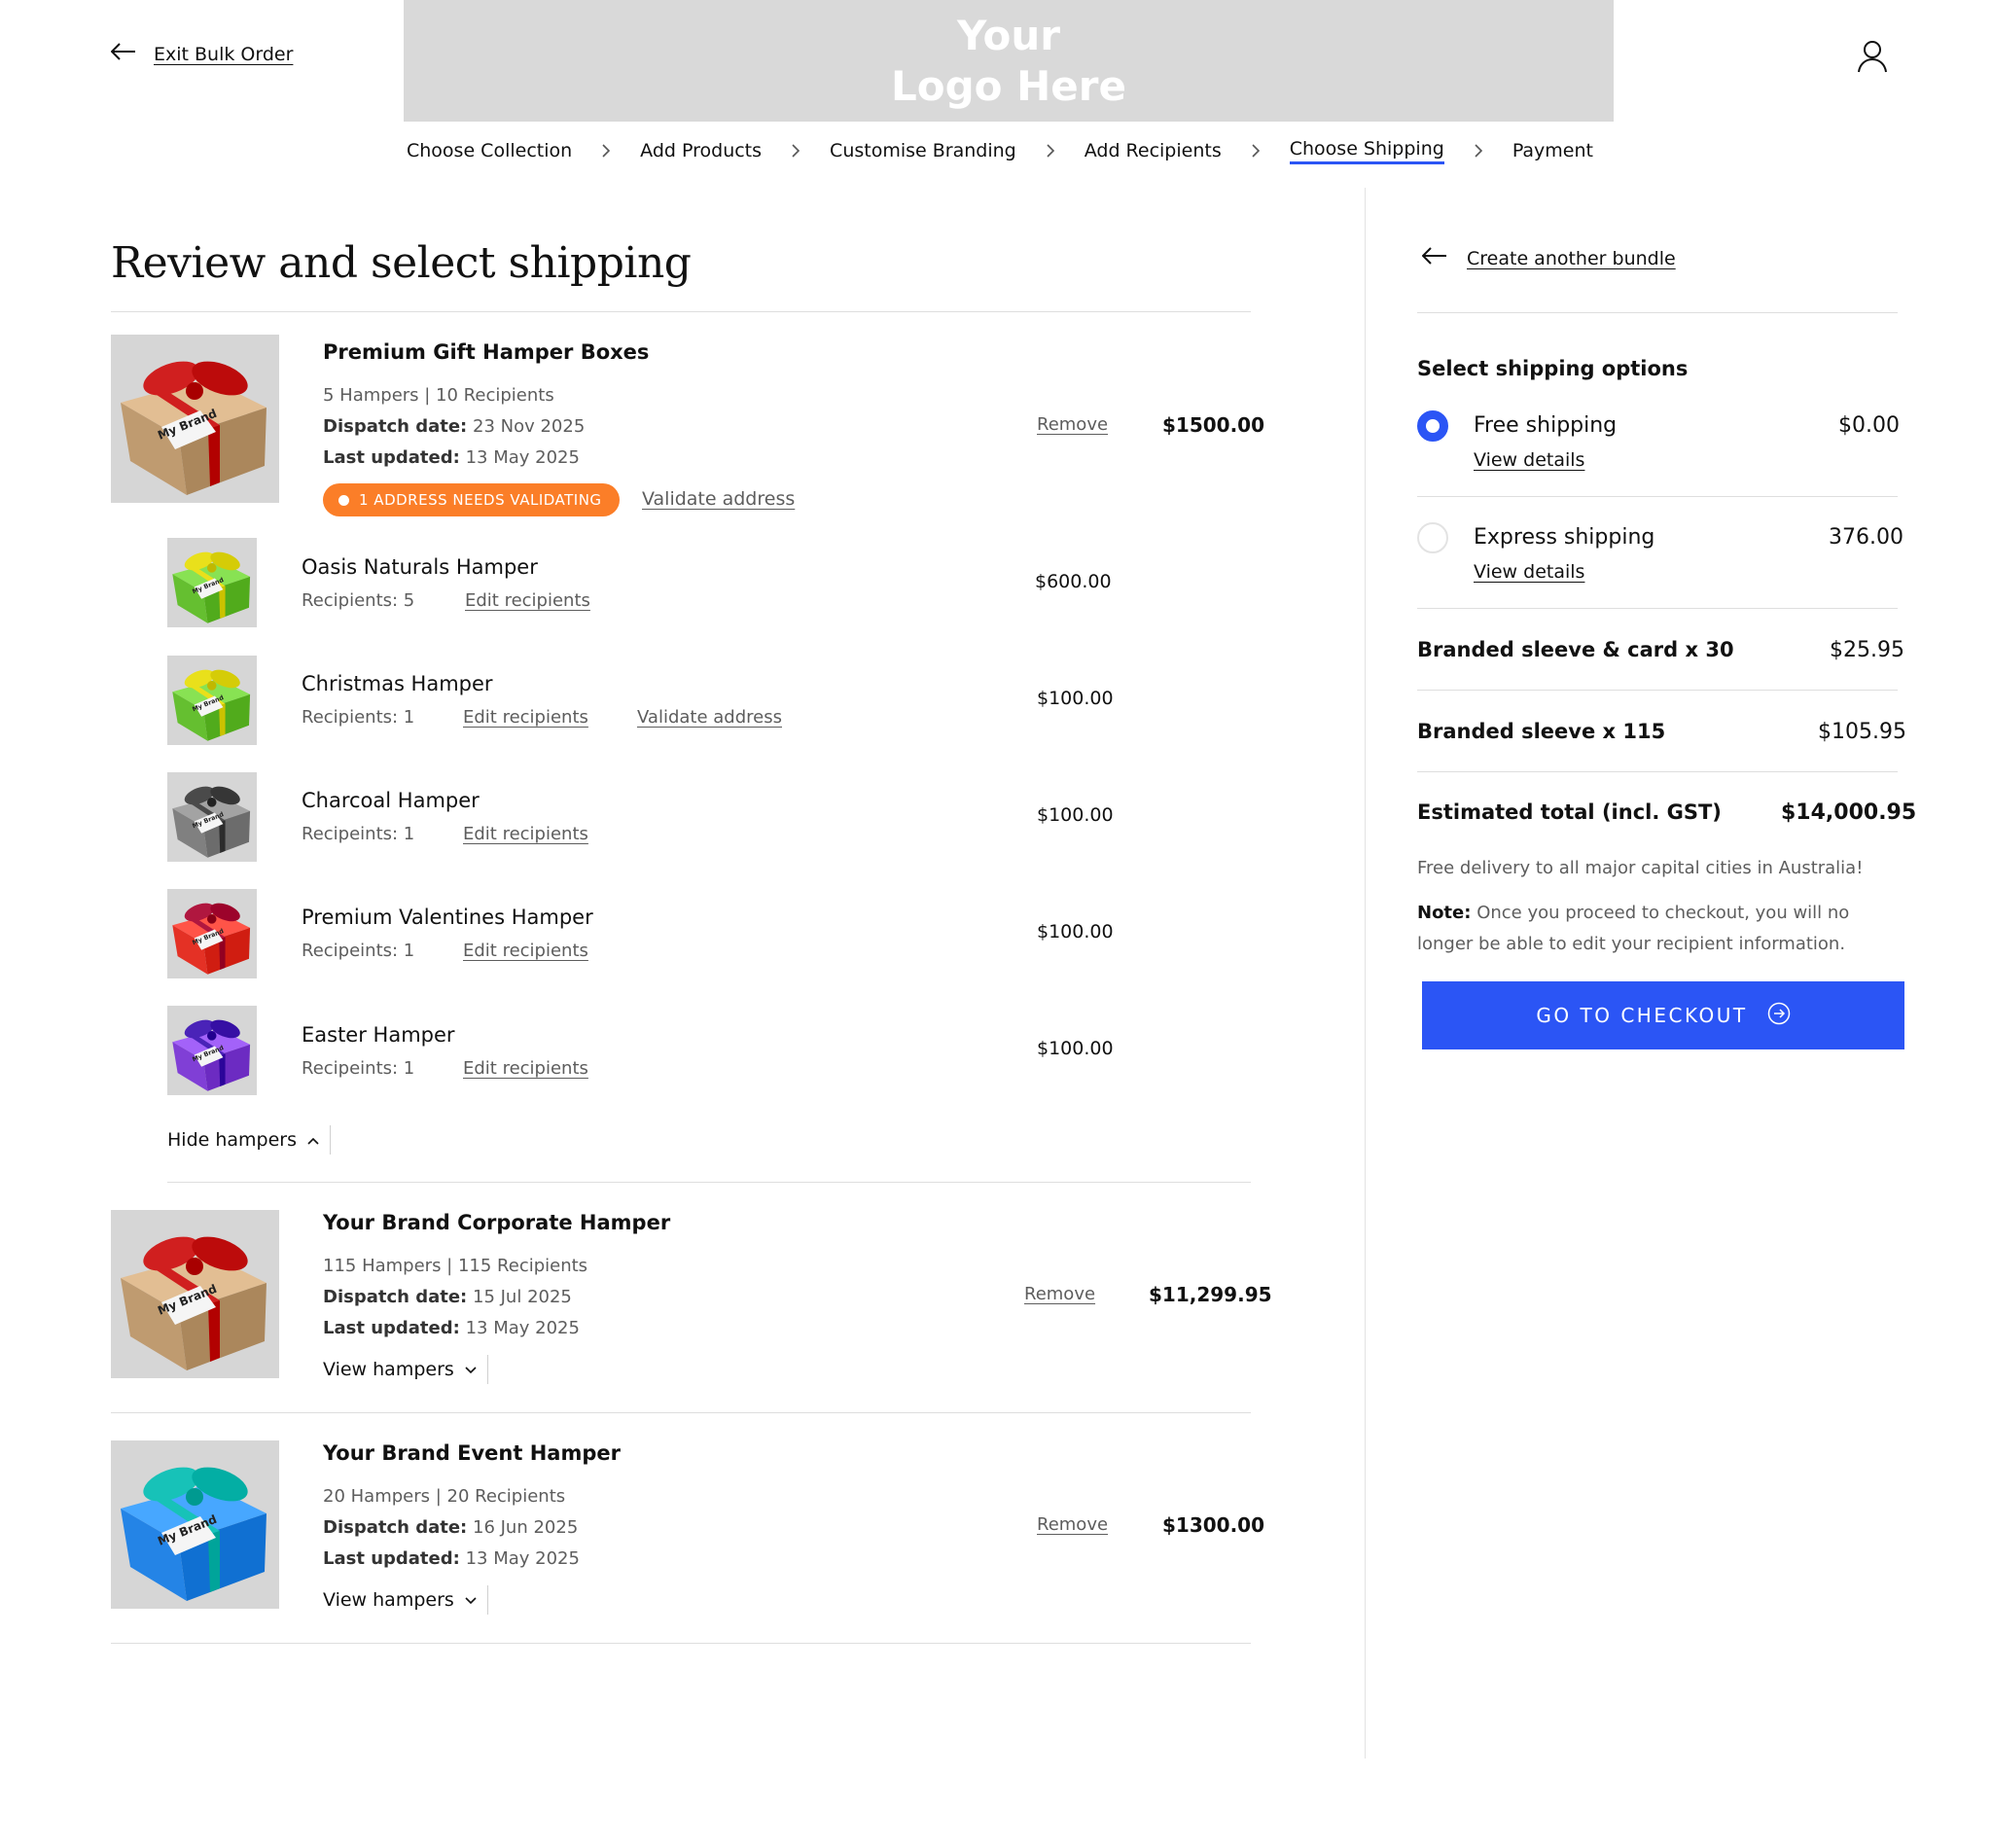 The height and width of the screenshot is (1848, 1992). I want to click on bundle-summary: 20 Hampers | 20 Recipients, so click(444, 1496).